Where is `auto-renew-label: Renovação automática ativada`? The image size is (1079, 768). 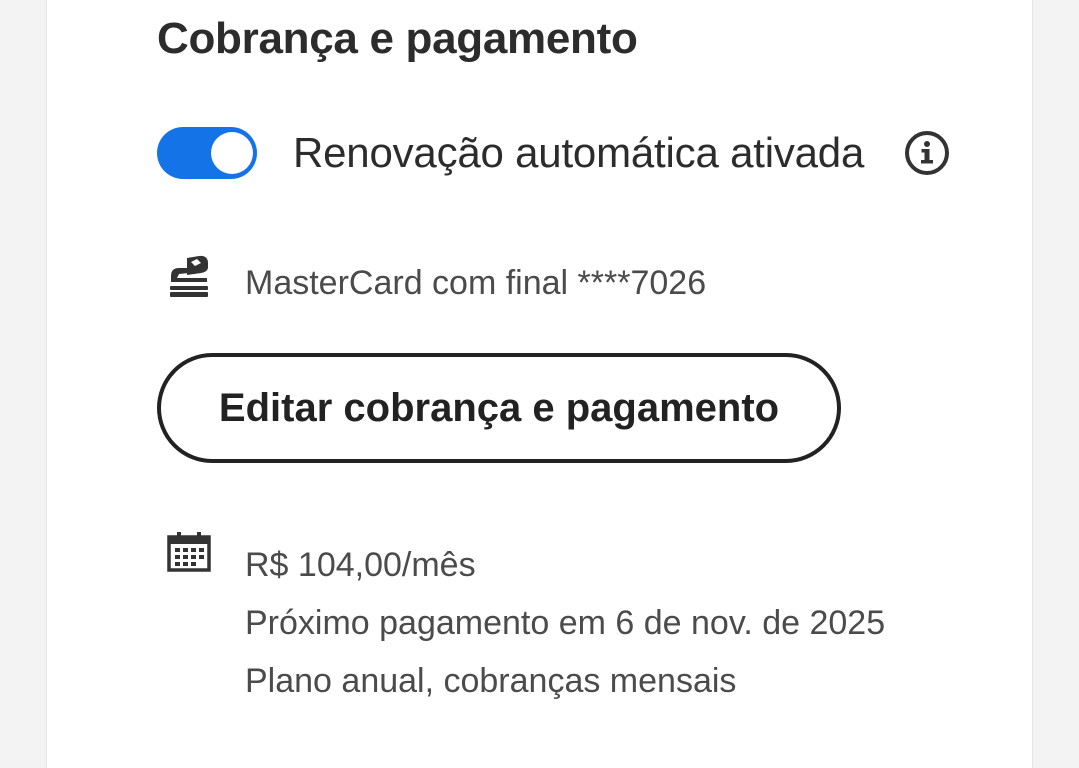 auto-renew-label: Renovação automática ativada is located at coordinates (579, 152).